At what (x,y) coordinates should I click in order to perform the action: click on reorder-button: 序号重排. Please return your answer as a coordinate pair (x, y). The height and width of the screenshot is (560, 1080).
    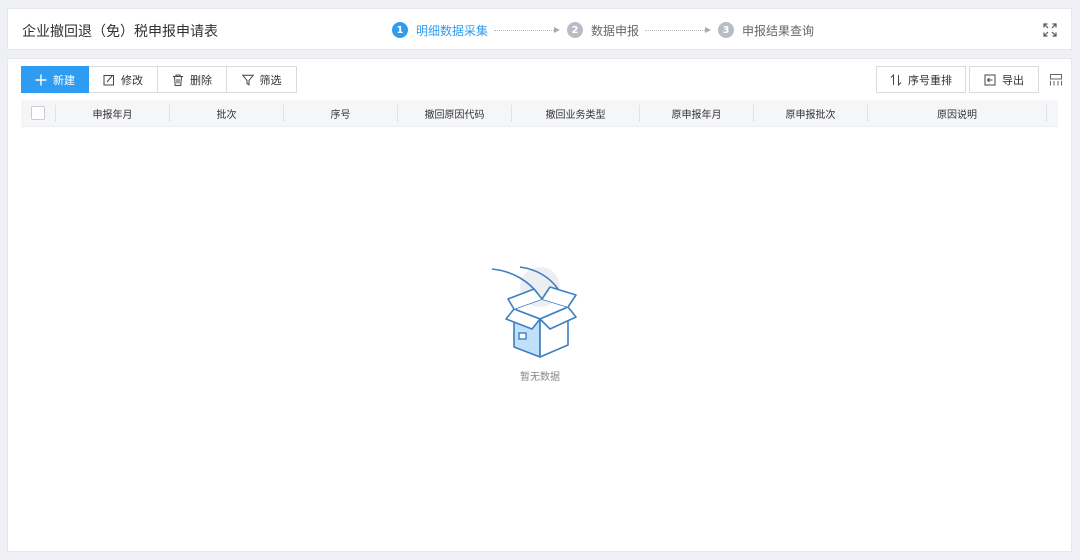
    Looking at the image, I should click on (921, 79).